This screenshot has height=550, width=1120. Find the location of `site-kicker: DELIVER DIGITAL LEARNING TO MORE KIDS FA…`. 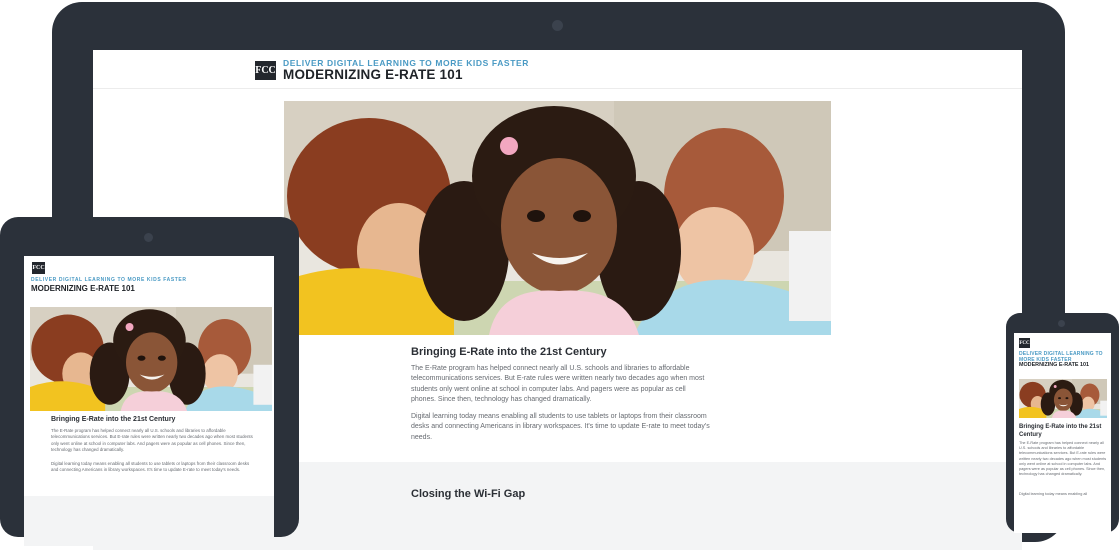

site-kicker: DELIVER DIGITAL LEARNING TO MORE KIDS FA… is located at coordinates (109, 280).